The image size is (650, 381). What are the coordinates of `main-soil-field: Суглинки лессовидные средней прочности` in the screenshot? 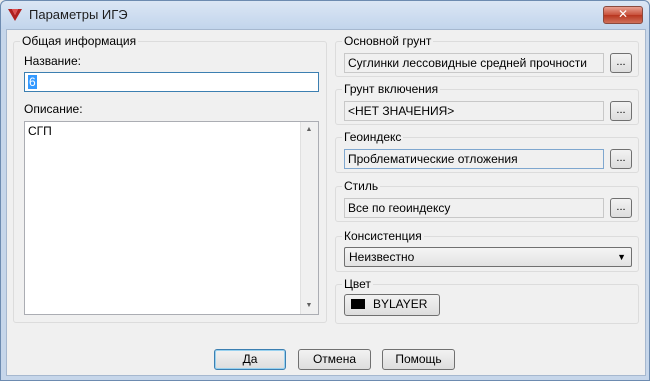 It's located at (474, 63).